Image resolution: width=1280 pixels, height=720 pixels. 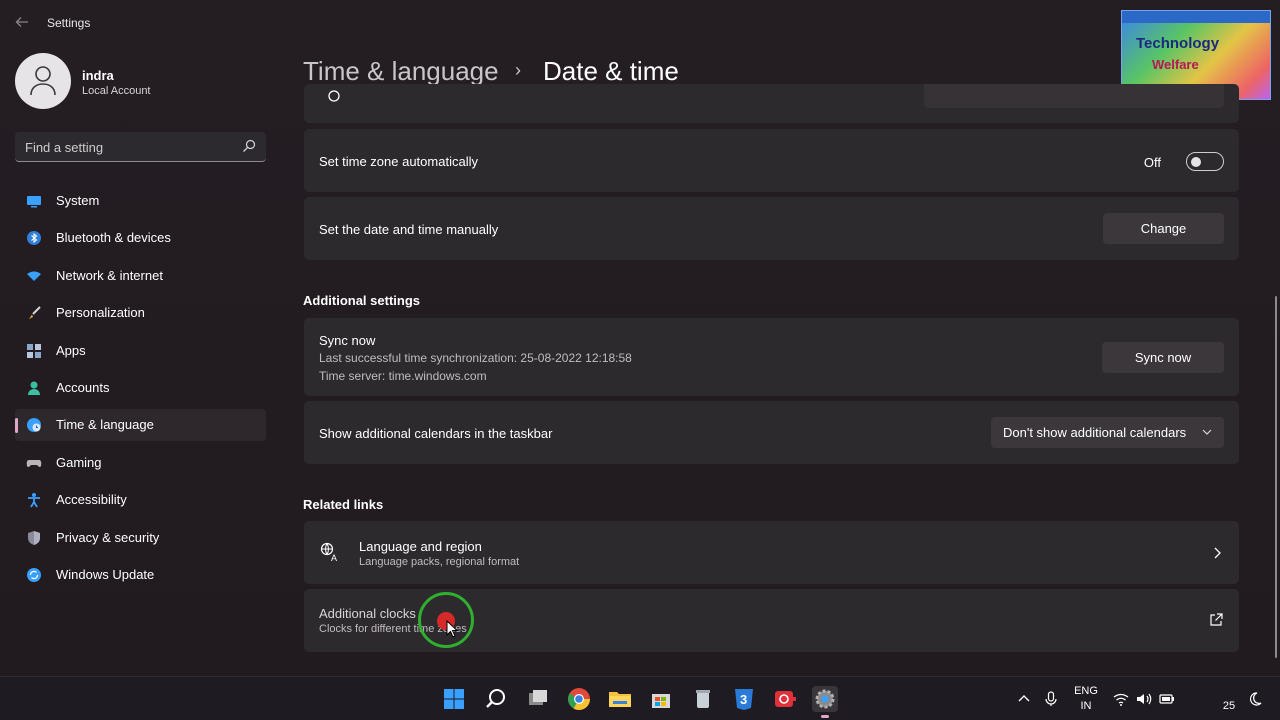 What do you see at coordinates (825, 716) in the screenshot?
I see `active-app-indicator` at bounding box center [825, 716].